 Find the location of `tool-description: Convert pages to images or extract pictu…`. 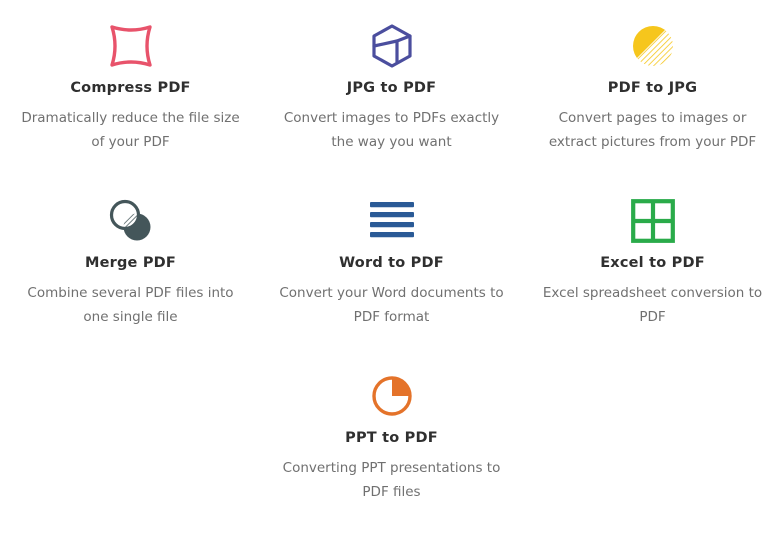

tool-description: Convert pages to images or extract pictu… is located at coordinates (652, 130).